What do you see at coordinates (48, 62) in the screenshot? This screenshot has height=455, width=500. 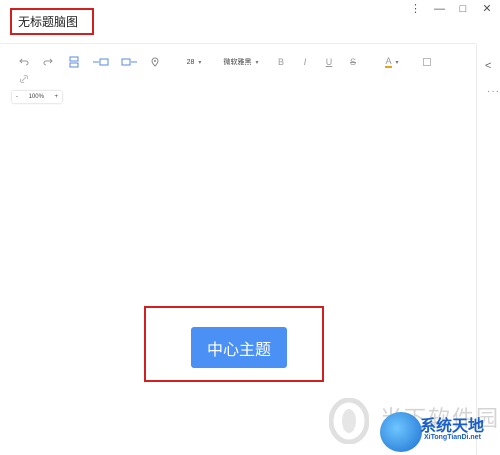 I see `redo-icon` at bounding box center [48, 62].